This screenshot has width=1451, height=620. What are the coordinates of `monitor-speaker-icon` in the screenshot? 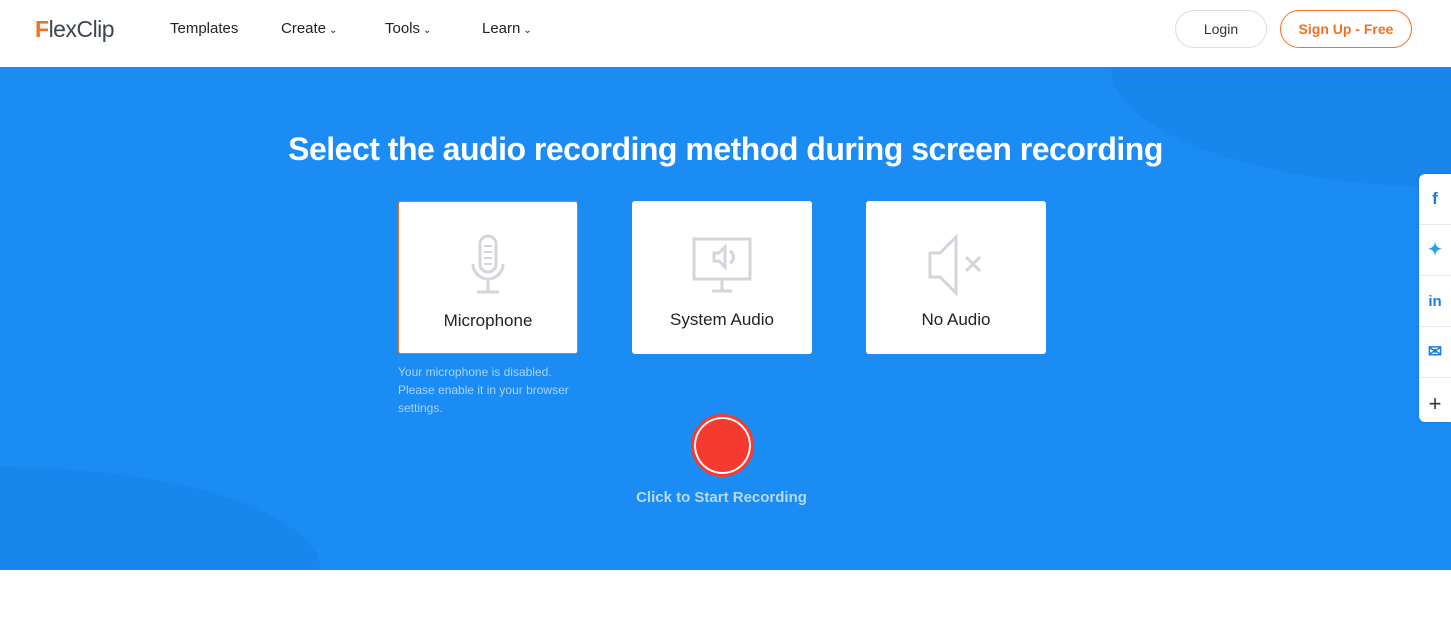 It's located at (722, 265).